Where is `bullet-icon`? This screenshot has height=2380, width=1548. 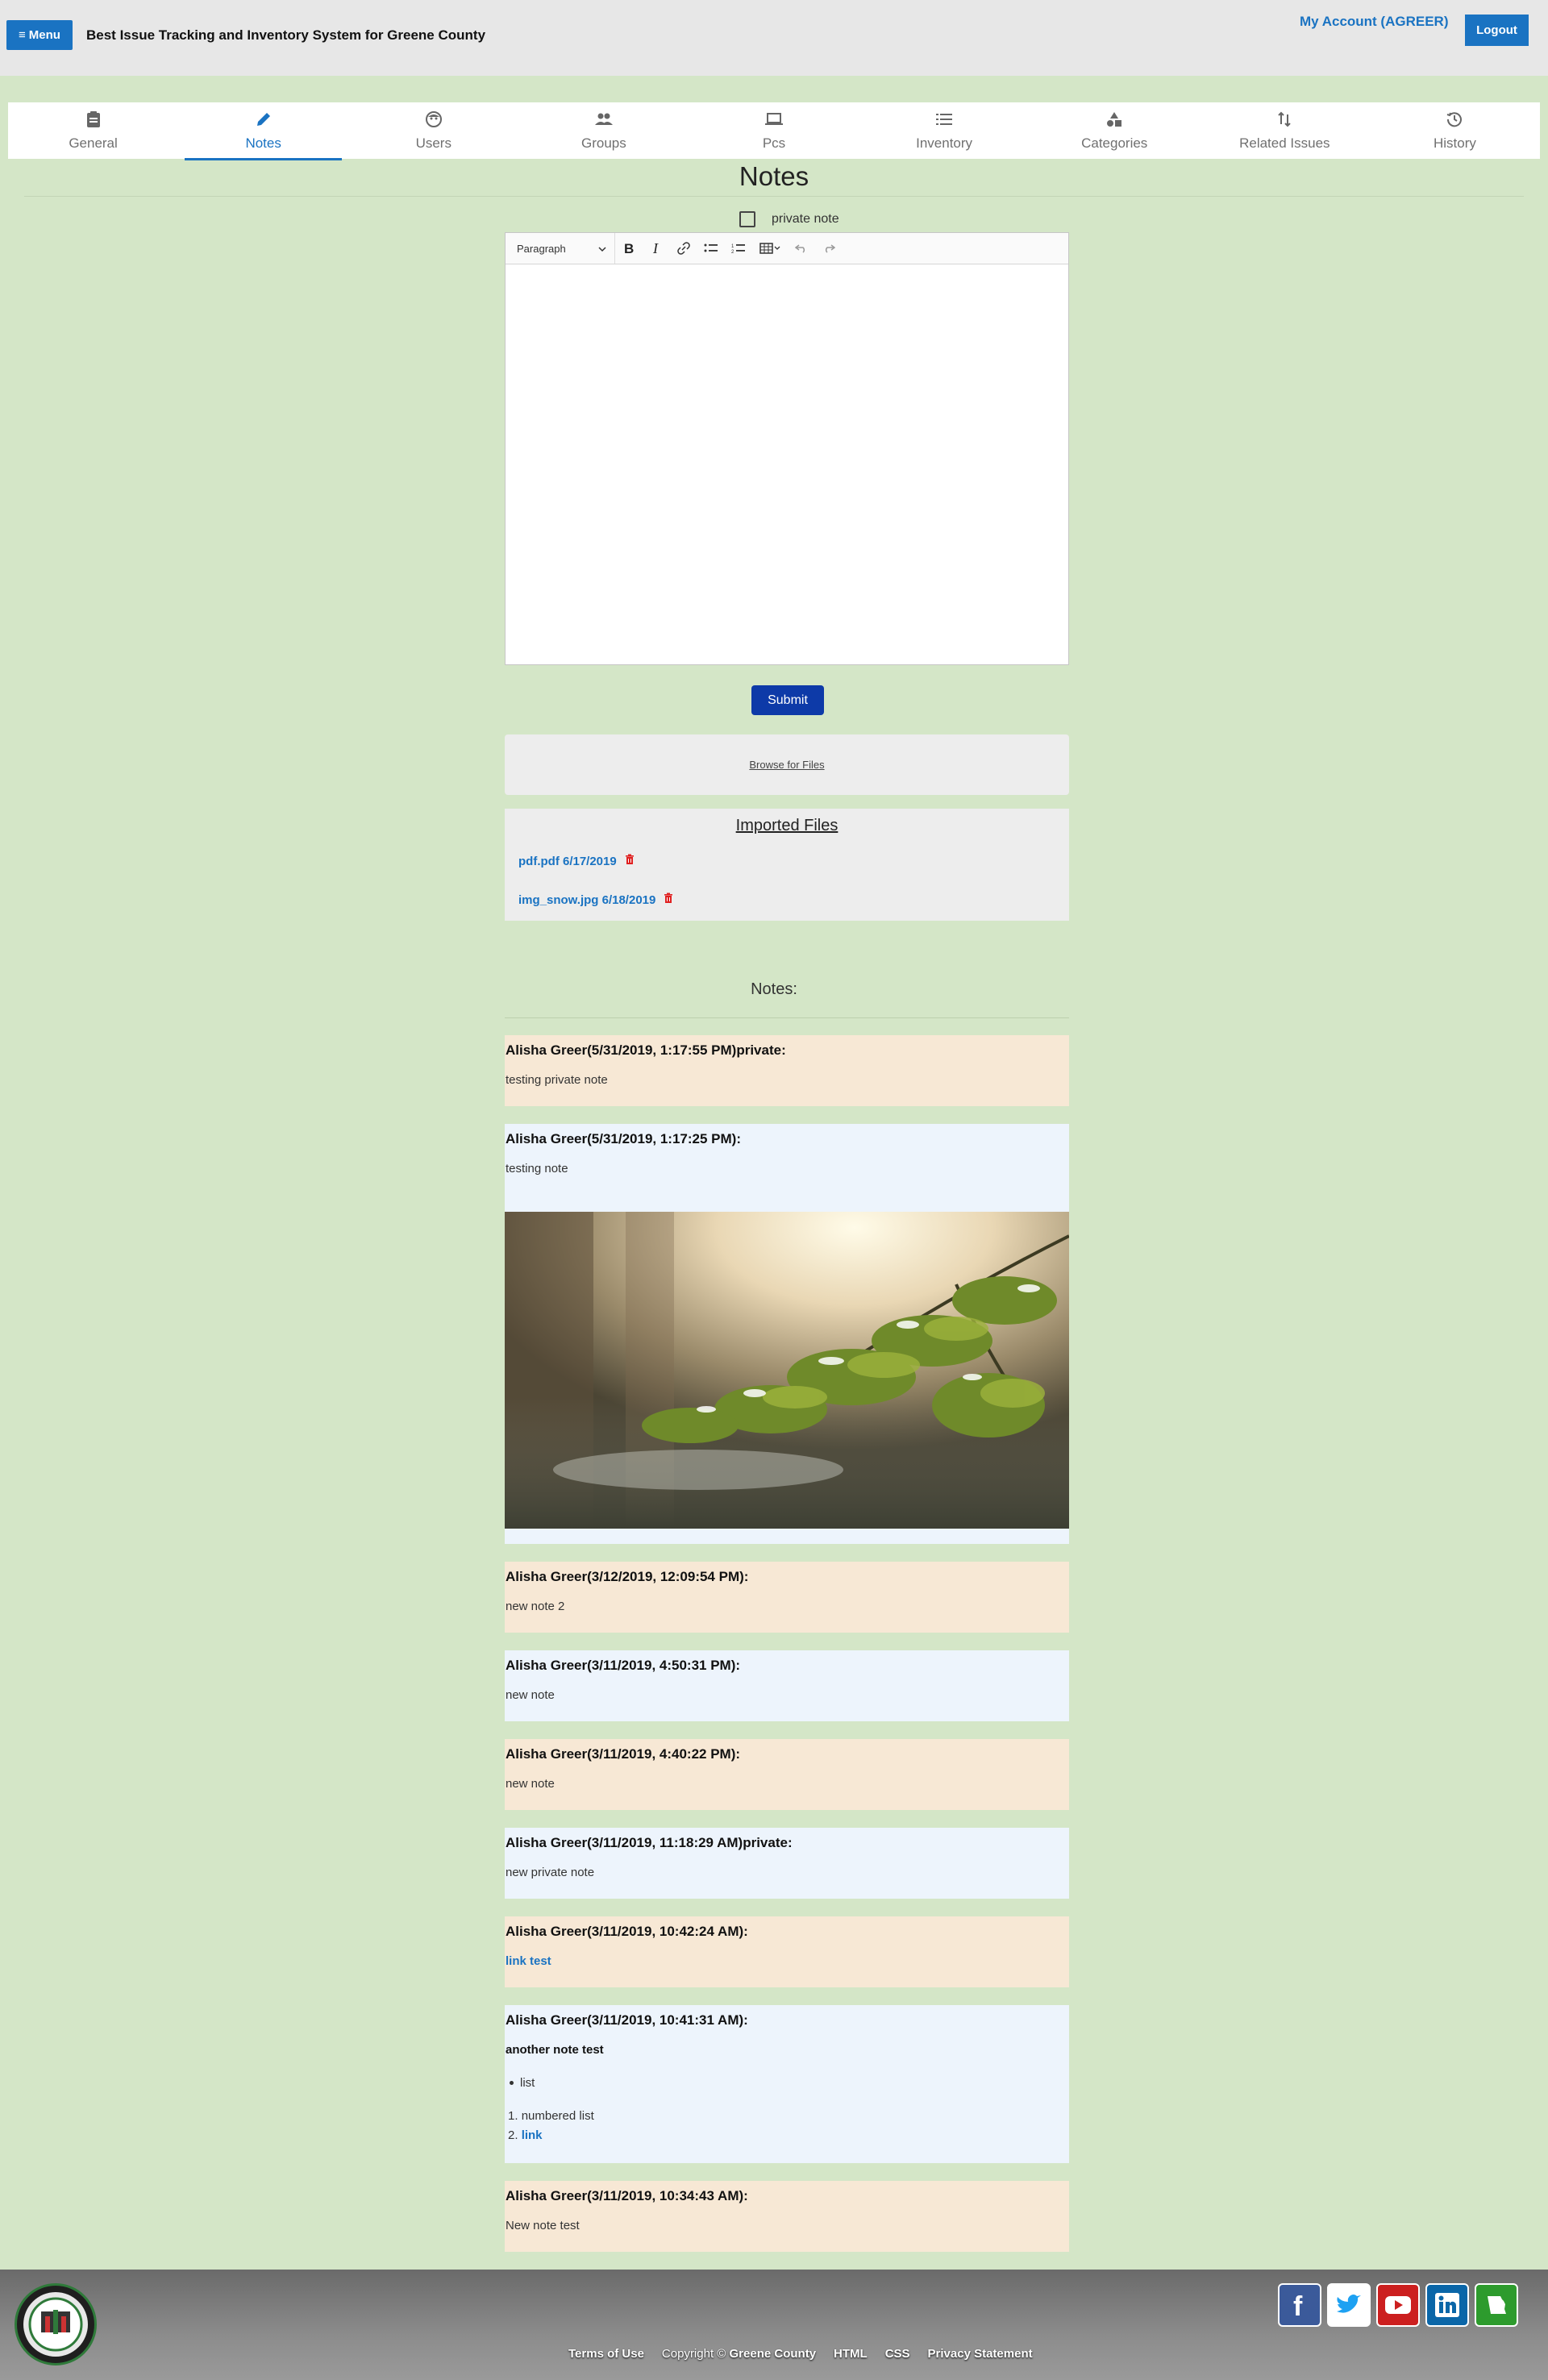 bullet-icon is located at coordinates (512, 2083).